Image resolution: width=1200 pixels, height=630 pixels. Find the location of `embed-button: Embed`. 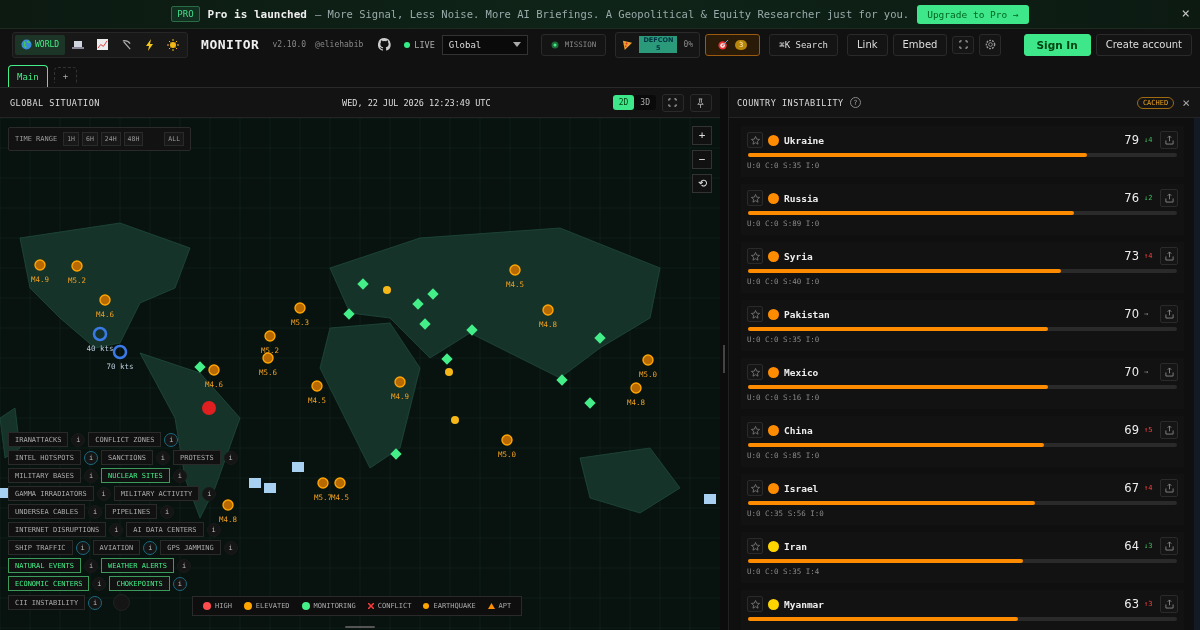

embed-button: Embed is located at coordinates (920, 44).